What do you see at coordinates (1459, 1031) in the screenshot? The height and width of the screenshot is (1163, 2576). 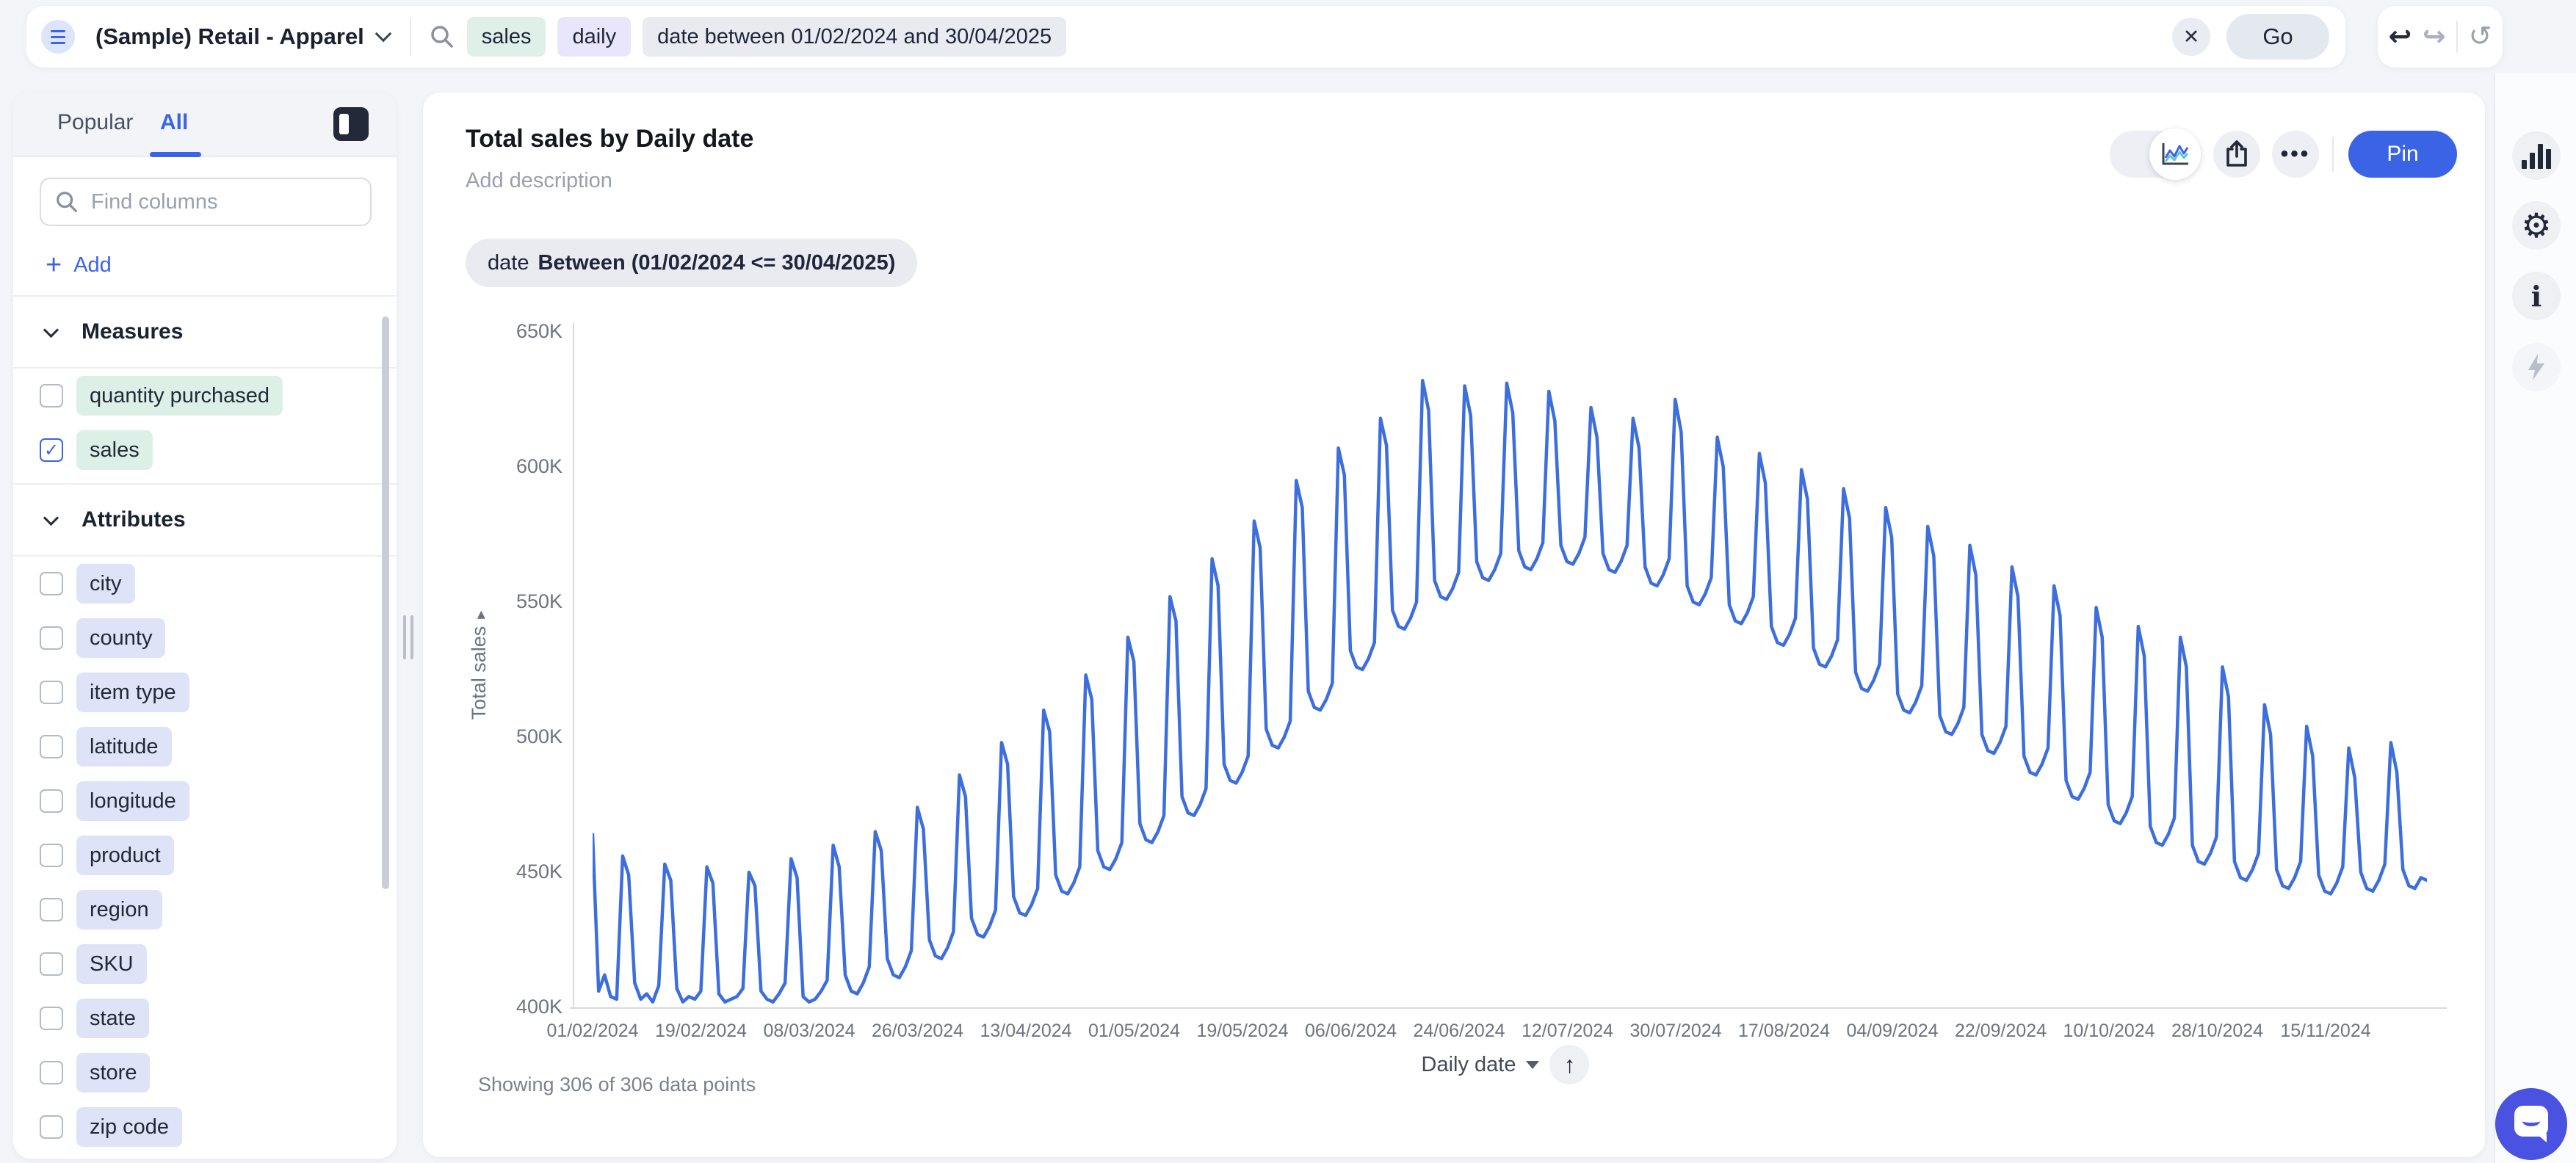 I see `x-axis-tick-label: 24/06/2024` at bounding box center [1459, 1031].